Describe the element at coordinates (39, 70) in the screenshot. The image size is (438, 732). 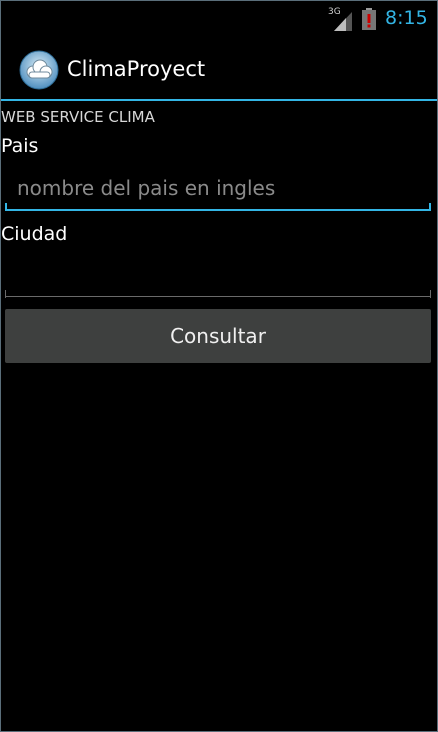
I see `cloud-app-icon` at that location.